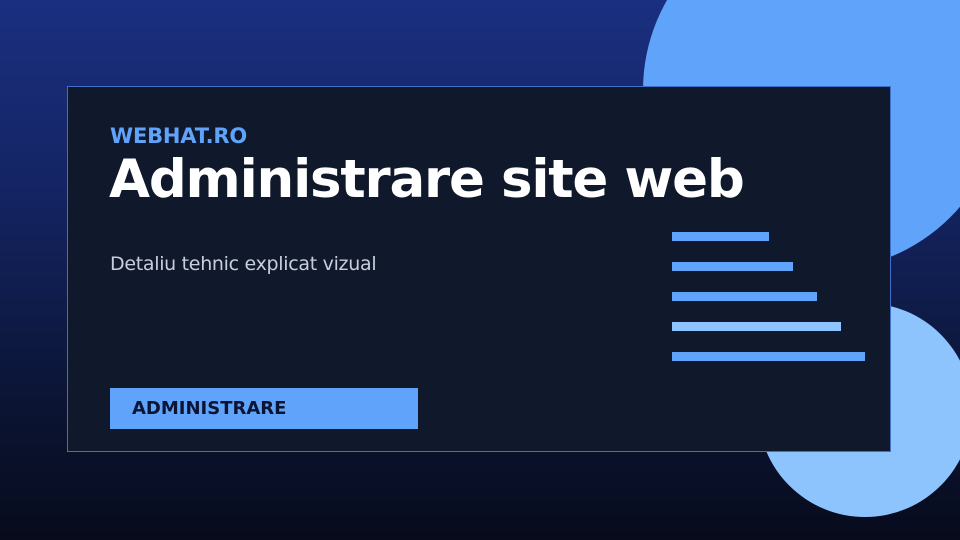 This screenshot has width=960, height=540. Describe the element at coordinates (427, 179) in the screenshot. I see `page-title: Administrare site web` at that location.